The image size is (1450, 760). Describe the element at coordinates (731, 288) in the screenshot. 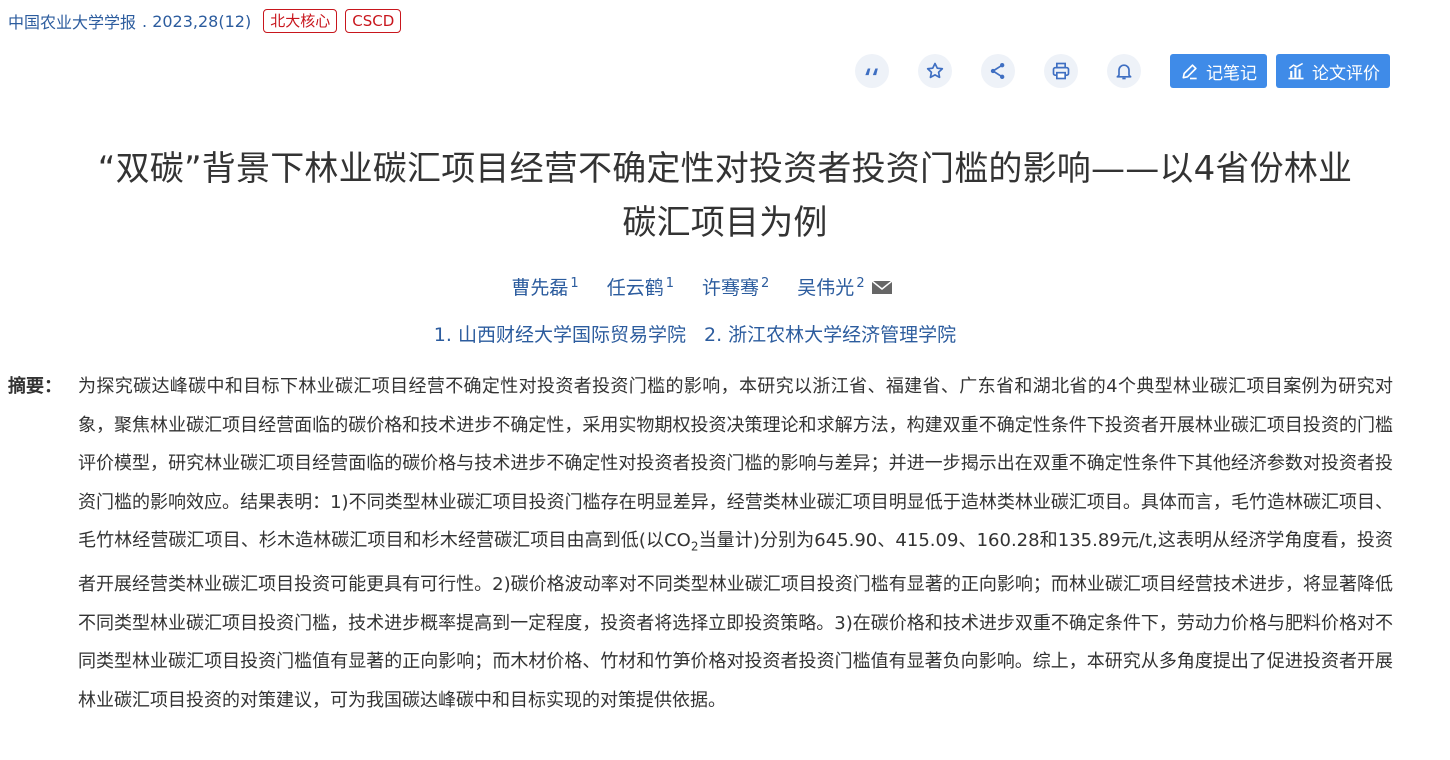

I see `author-name: 许骞骞` at that location.